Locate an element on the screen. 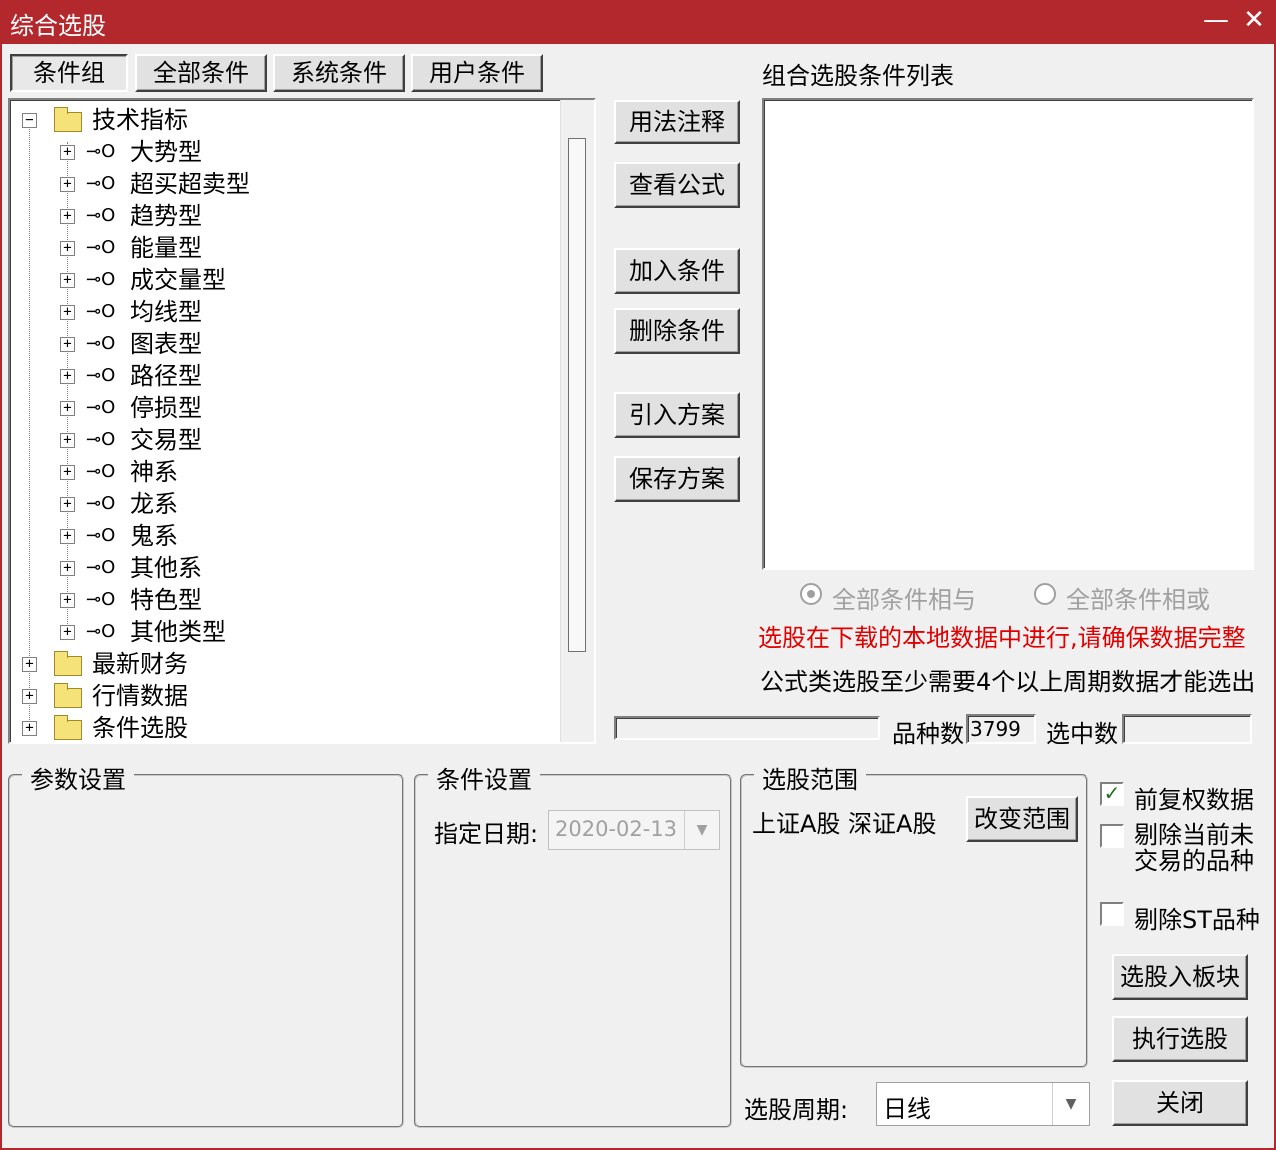 The height and width of the screenshot is (1150, 1276). param-settings-title: 参数设置 is located at coordinates (78, 777).